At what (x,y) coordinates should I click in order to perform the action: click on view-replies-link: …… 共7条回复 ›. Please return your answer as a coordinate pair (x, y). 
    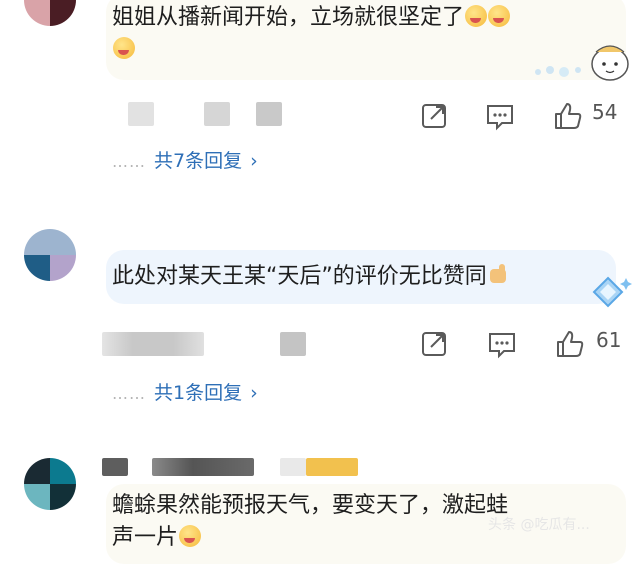
    Looking at the image, I should click on (185, 159).